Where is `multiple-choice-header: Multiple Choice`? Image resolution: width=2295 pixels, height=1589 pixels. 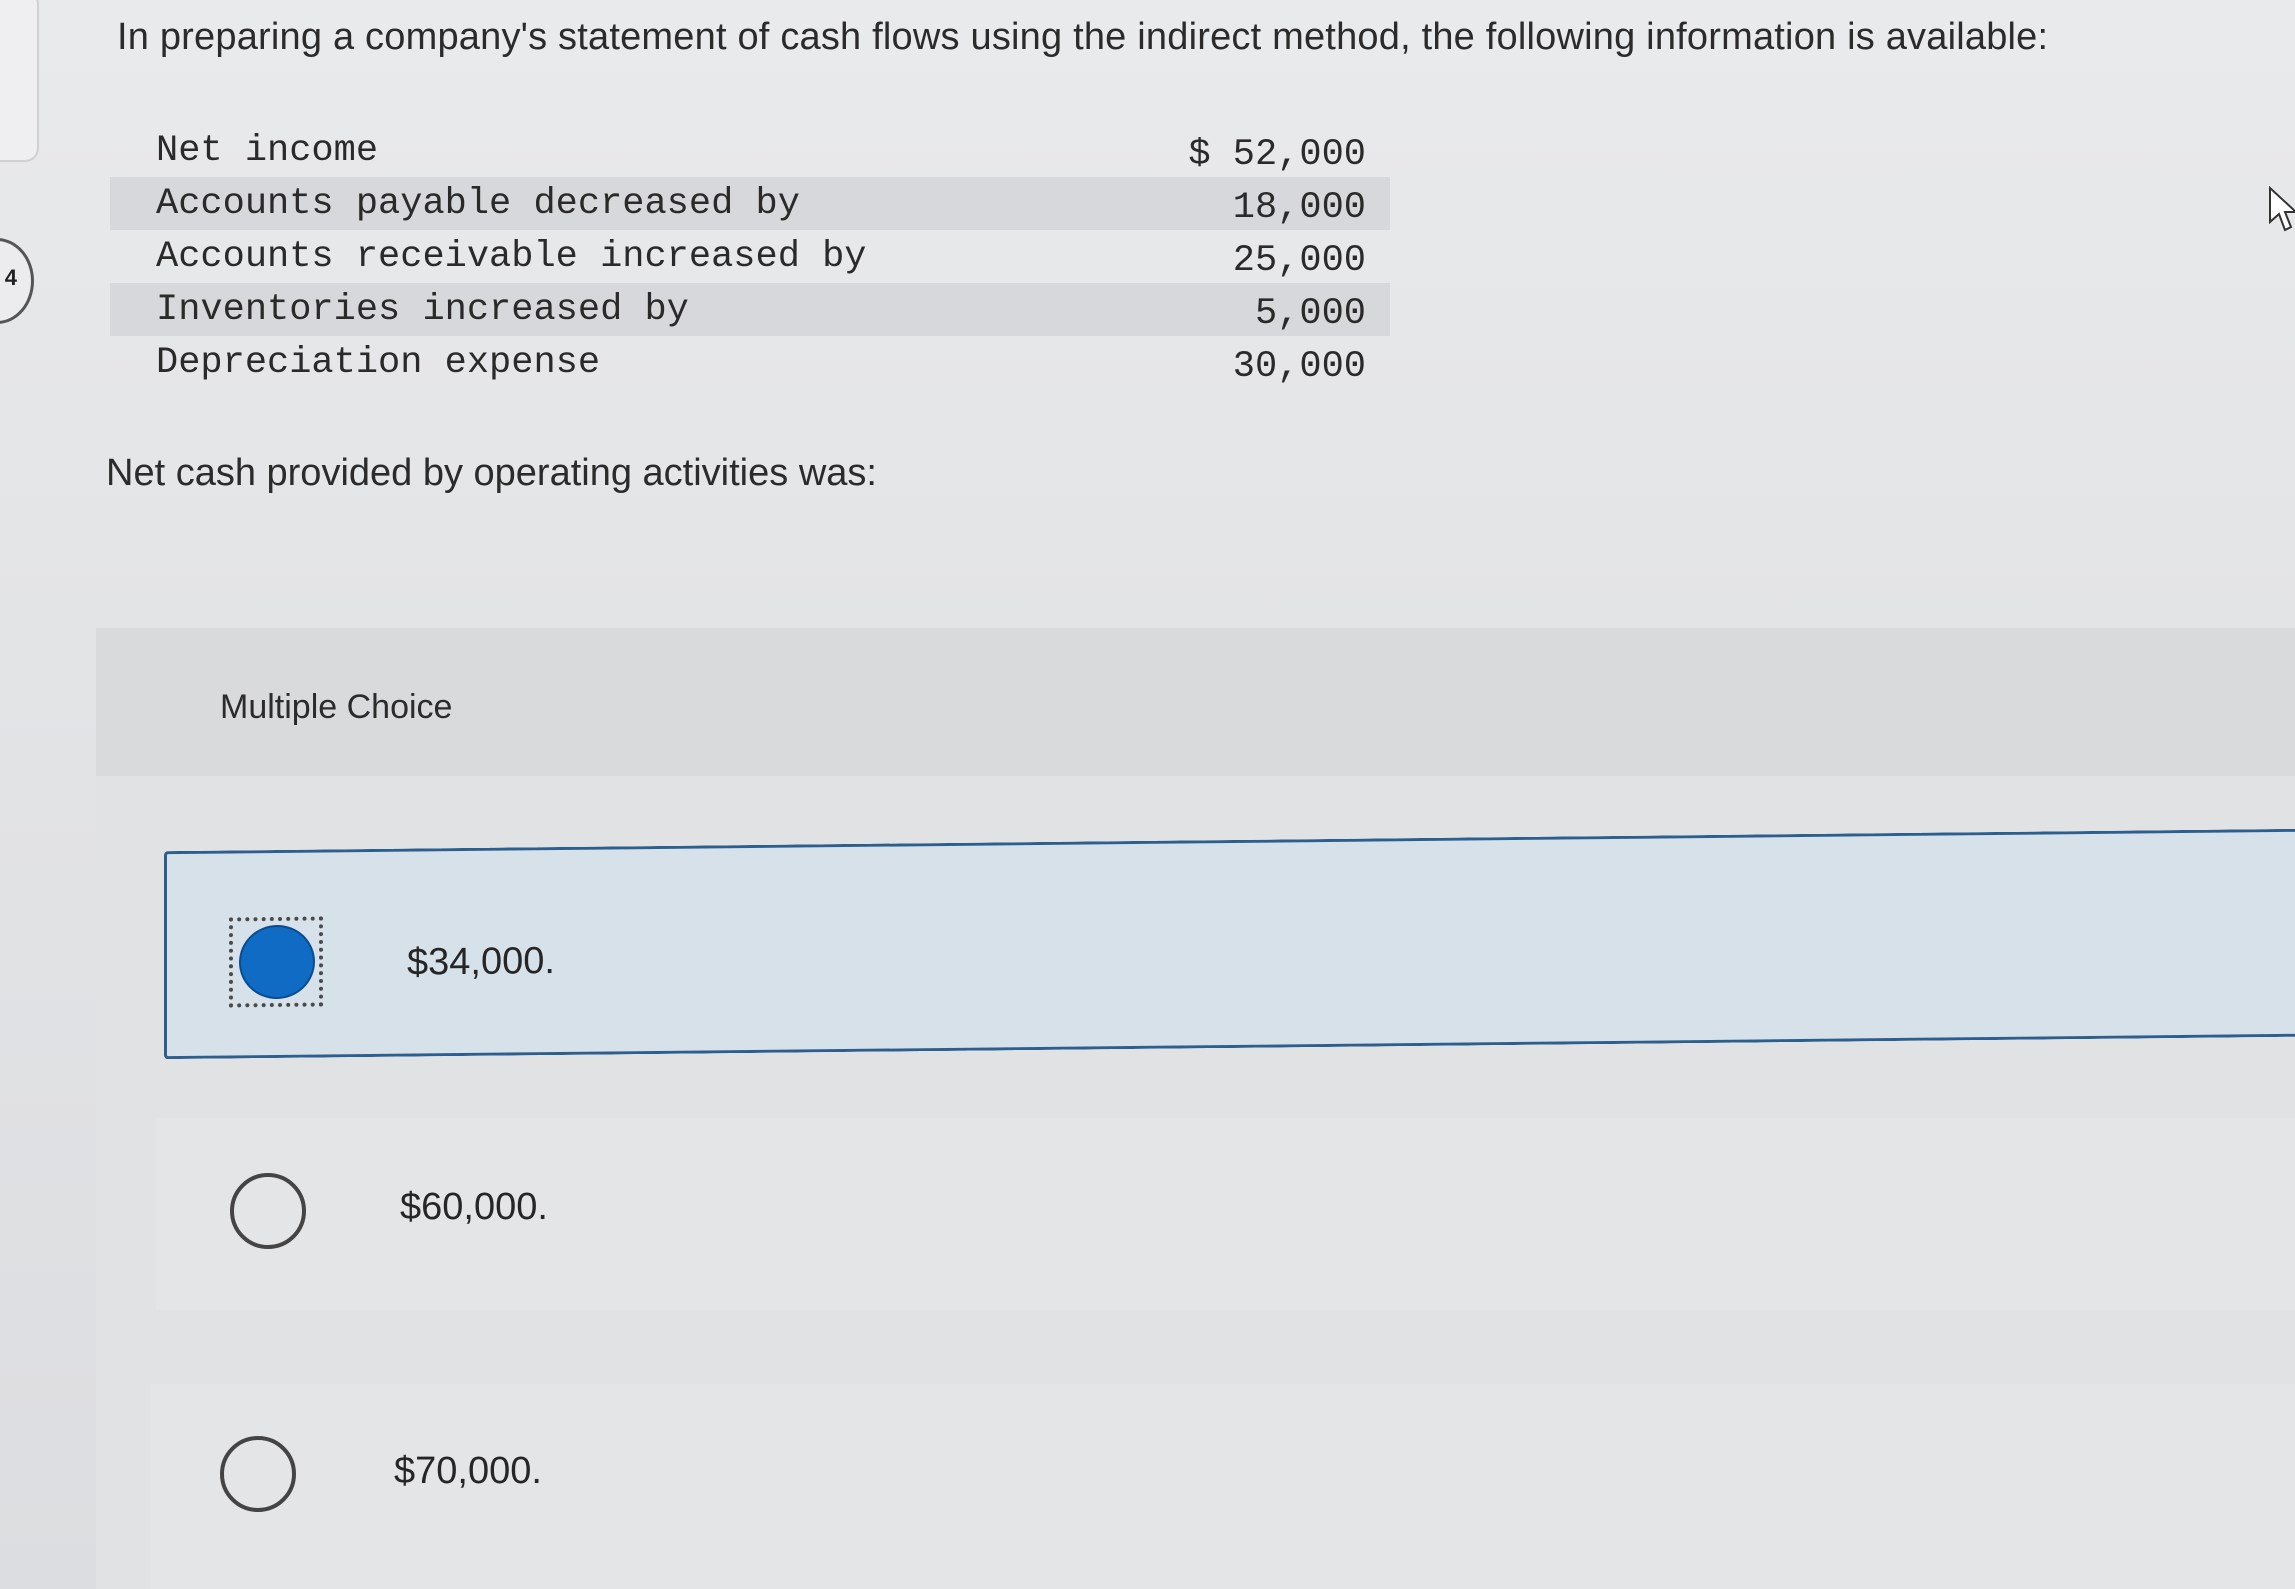
multiple-choice-header: Multiple Choice is located at coordinates (1195, 702).